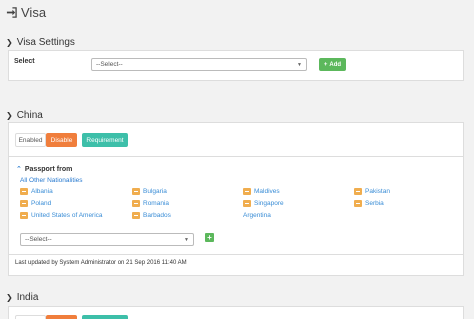 The image size is (474, 319). I want to click on country-item: Albania, so click(36, 191).